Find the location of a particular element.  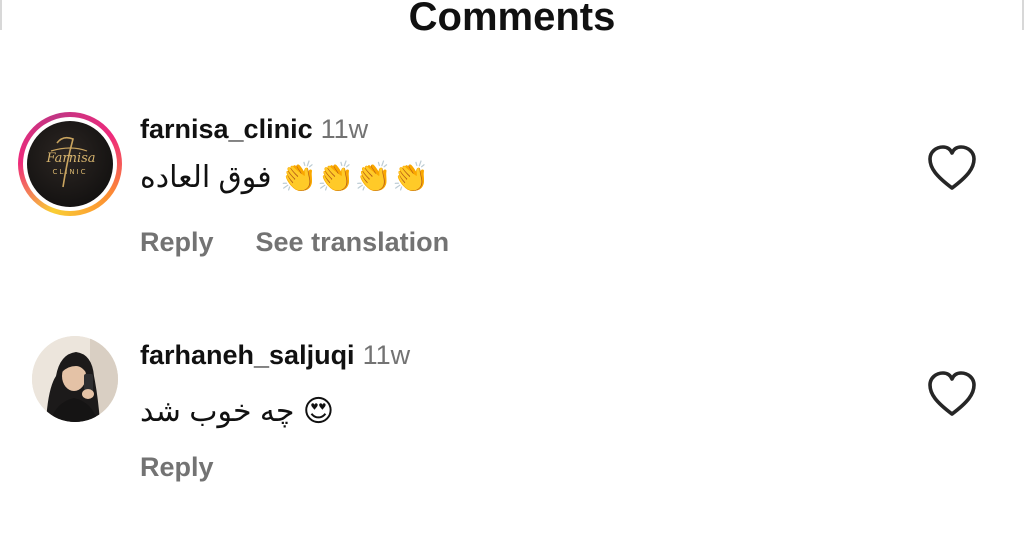

avatar: Farnisa CLINIC is located at coordinates (70, 164).